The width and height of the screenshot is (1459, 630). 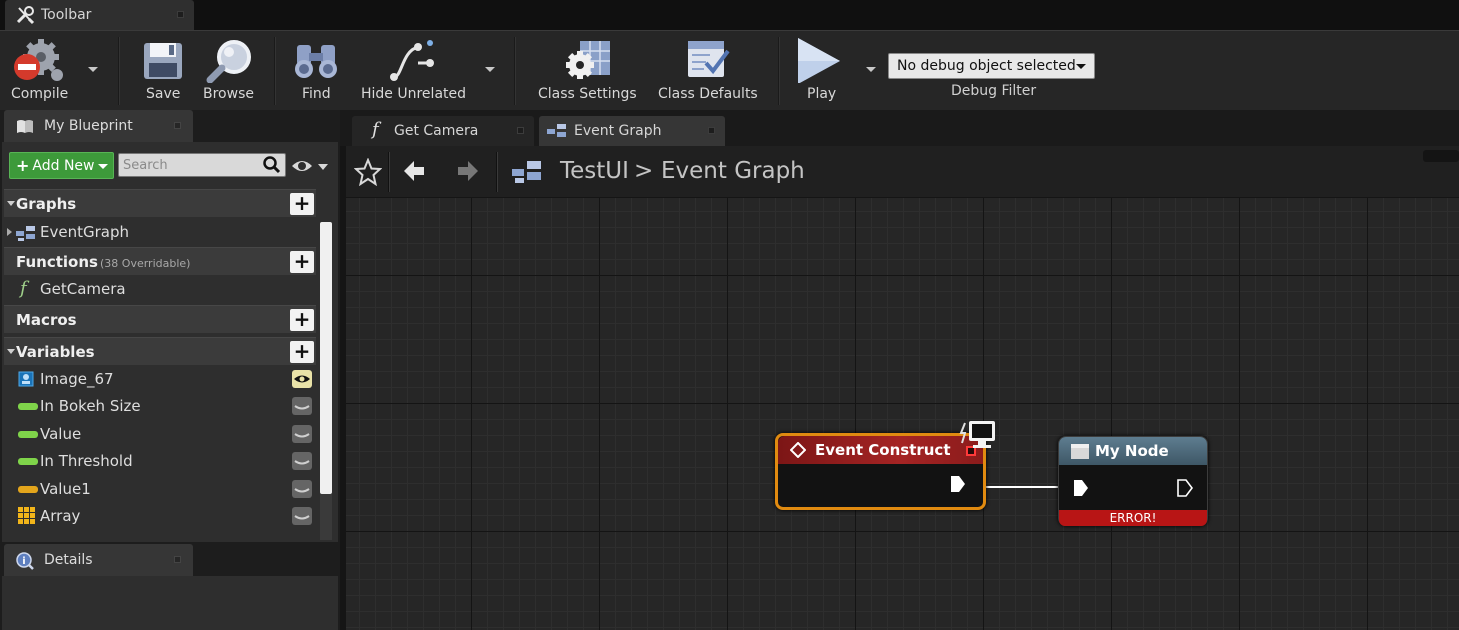 I want to click on object-variable-icon, so click(x=26, y=379).